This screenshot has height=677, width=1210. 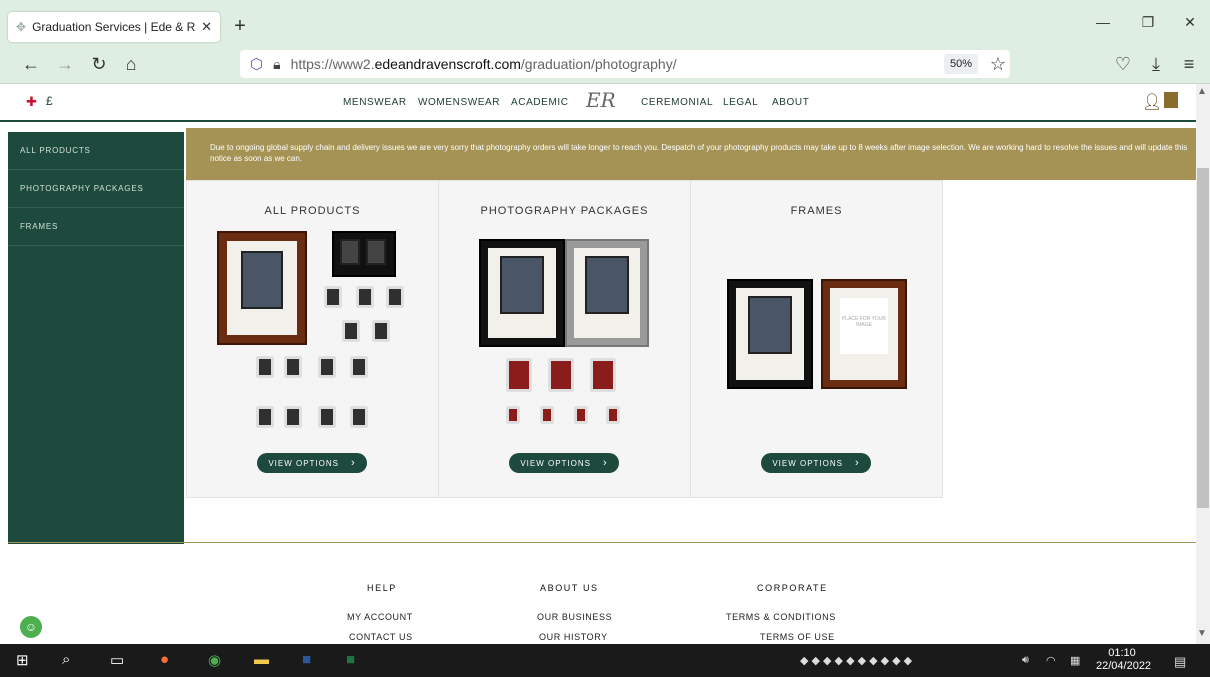 I want to click on silver-frame-image, so click(x=607, y=293).